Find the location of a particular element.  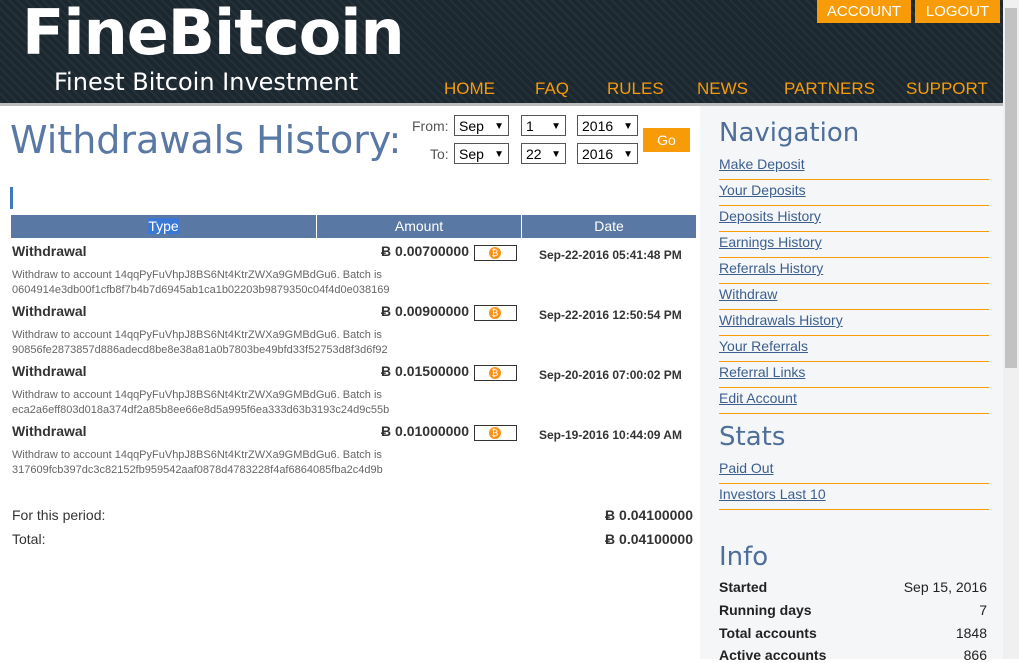

to-month-select: Sep ▼ is located at coordinates (481, 153).